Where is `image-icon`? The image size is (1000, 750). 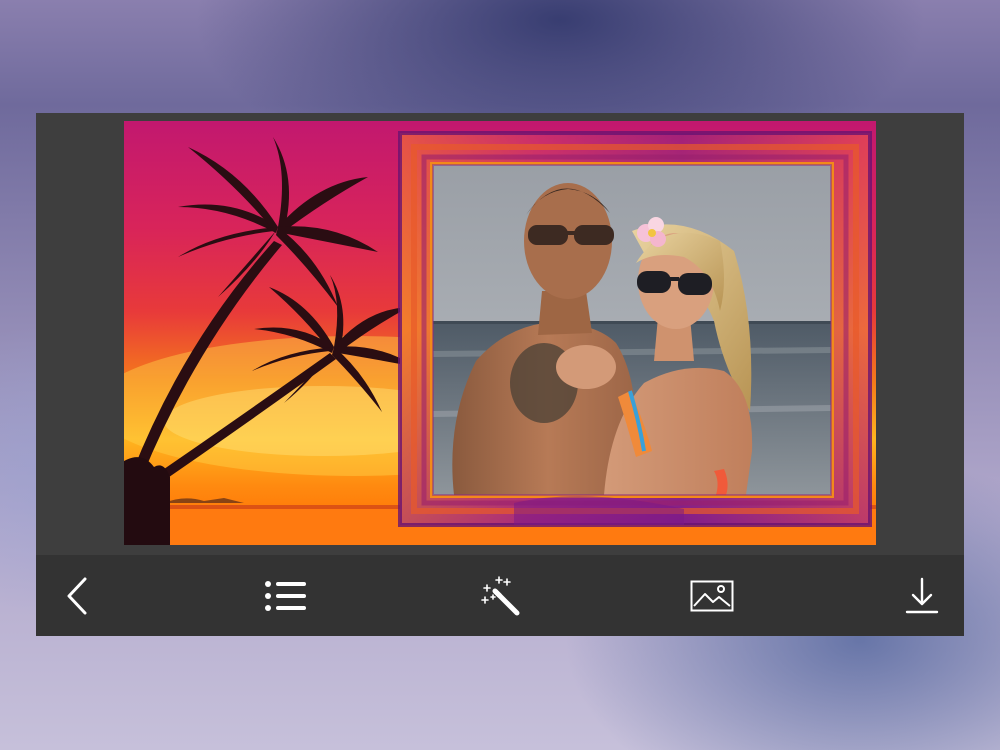
image-icon is located at coordinates (712, 596).